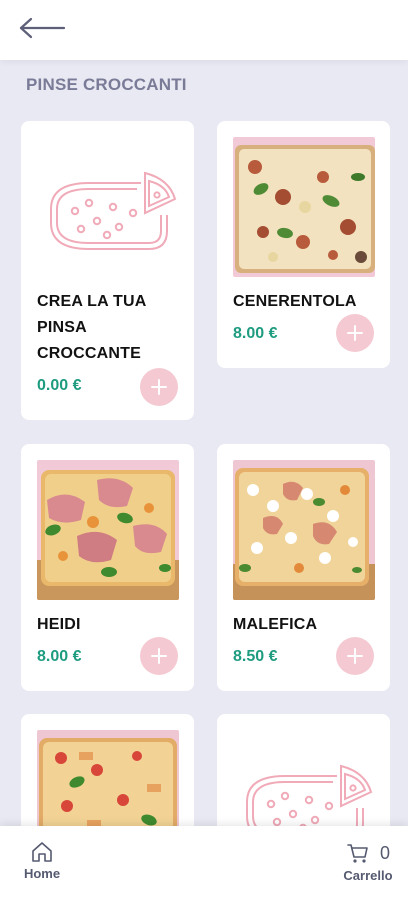 Image resolution: width=408 pixels, height=900 pixels. I want to click on bottom-nav: Home 0 Carrello, so click(204, 863).